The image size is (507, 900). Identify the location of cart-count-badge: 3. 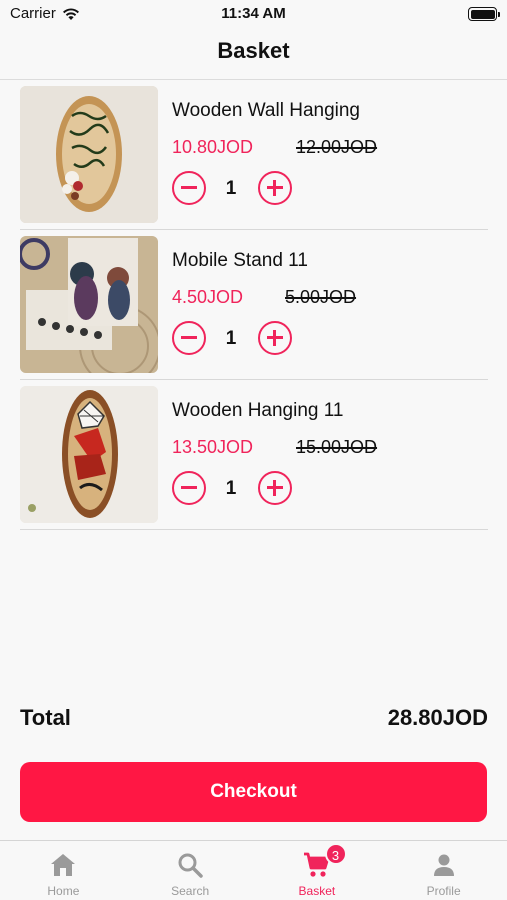
(335, 854).